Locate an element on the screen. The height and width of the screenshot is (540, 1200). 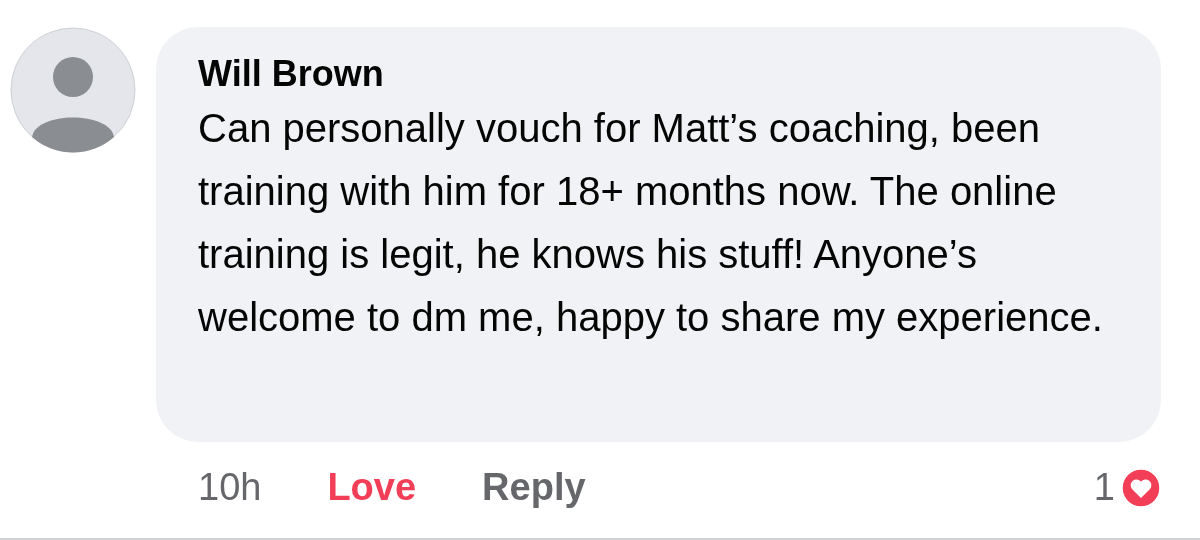
comment-time: 10h is located at coordinates (230, 487).